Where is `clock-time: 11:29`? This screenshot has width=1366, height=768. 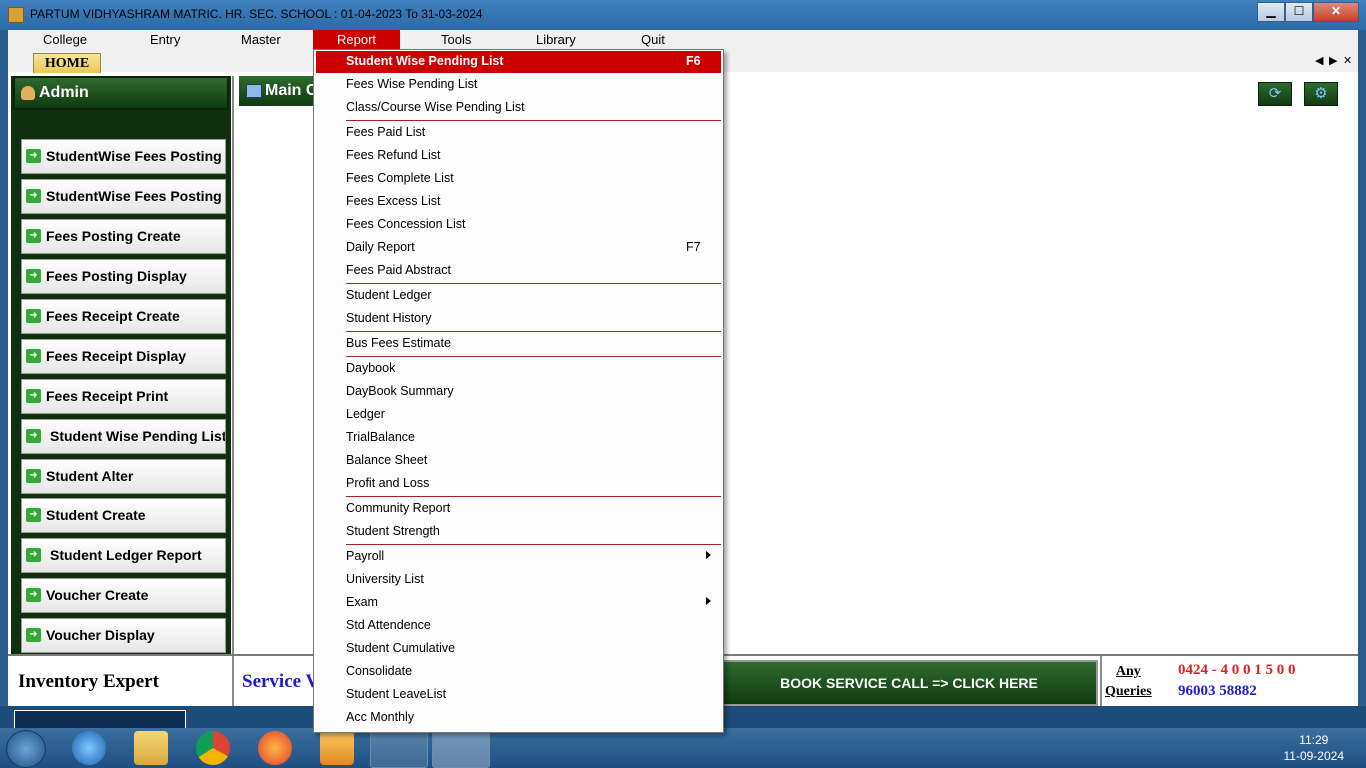 clock-time: 11:29 is located at coordinates (1314, 740).